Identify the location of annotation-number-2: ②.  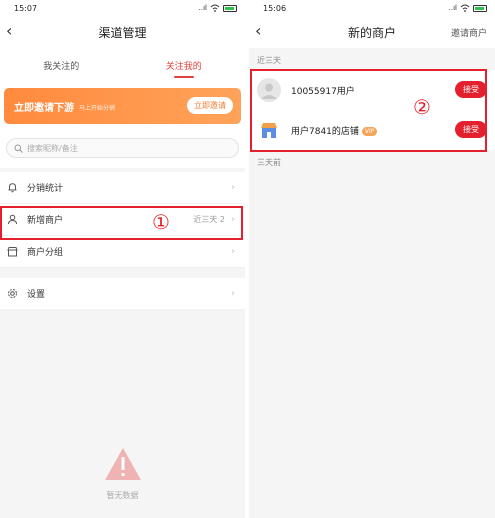
(422, 107).